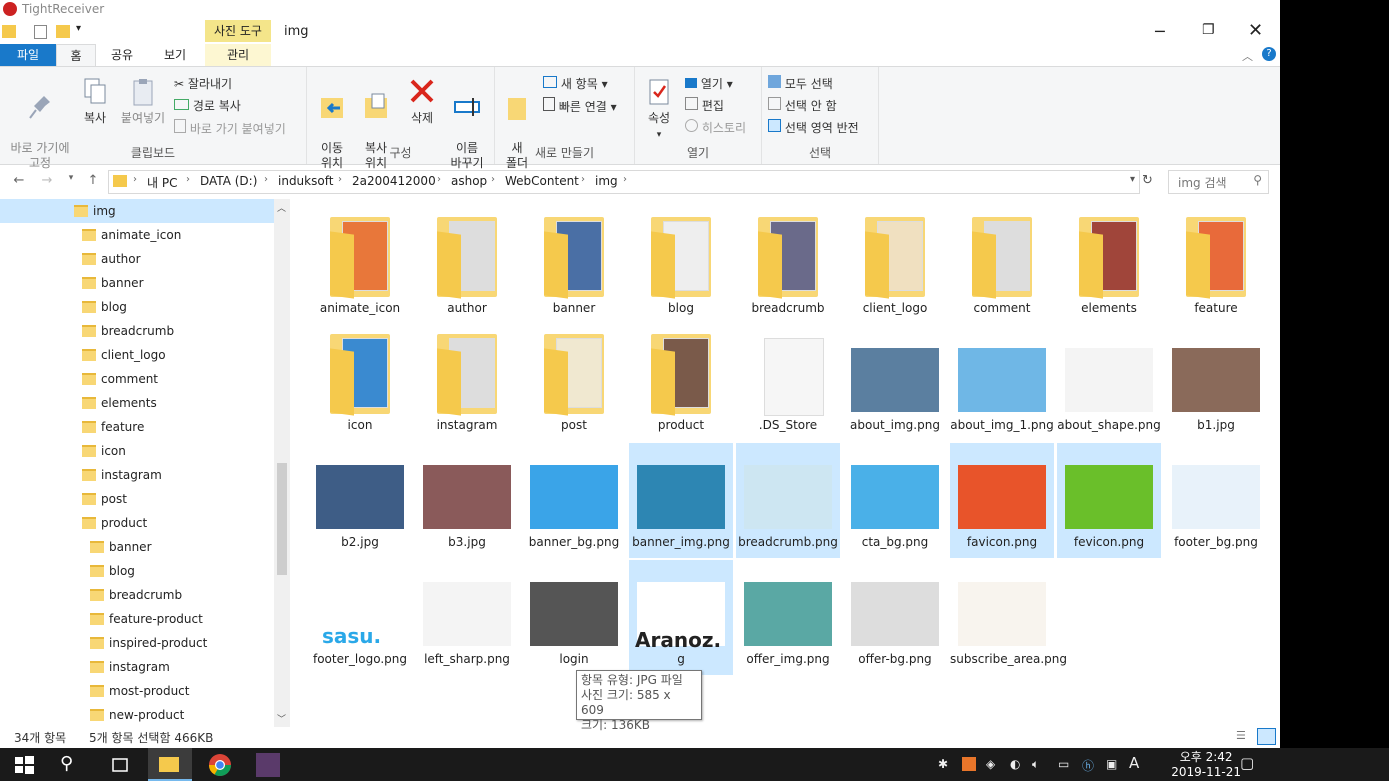 The height and width of the screenshot is (781, 1389). Describe the element at coordinates (575, 83) in the screenshot. I see `new-item-button: 새 항목 ▾` at that location.